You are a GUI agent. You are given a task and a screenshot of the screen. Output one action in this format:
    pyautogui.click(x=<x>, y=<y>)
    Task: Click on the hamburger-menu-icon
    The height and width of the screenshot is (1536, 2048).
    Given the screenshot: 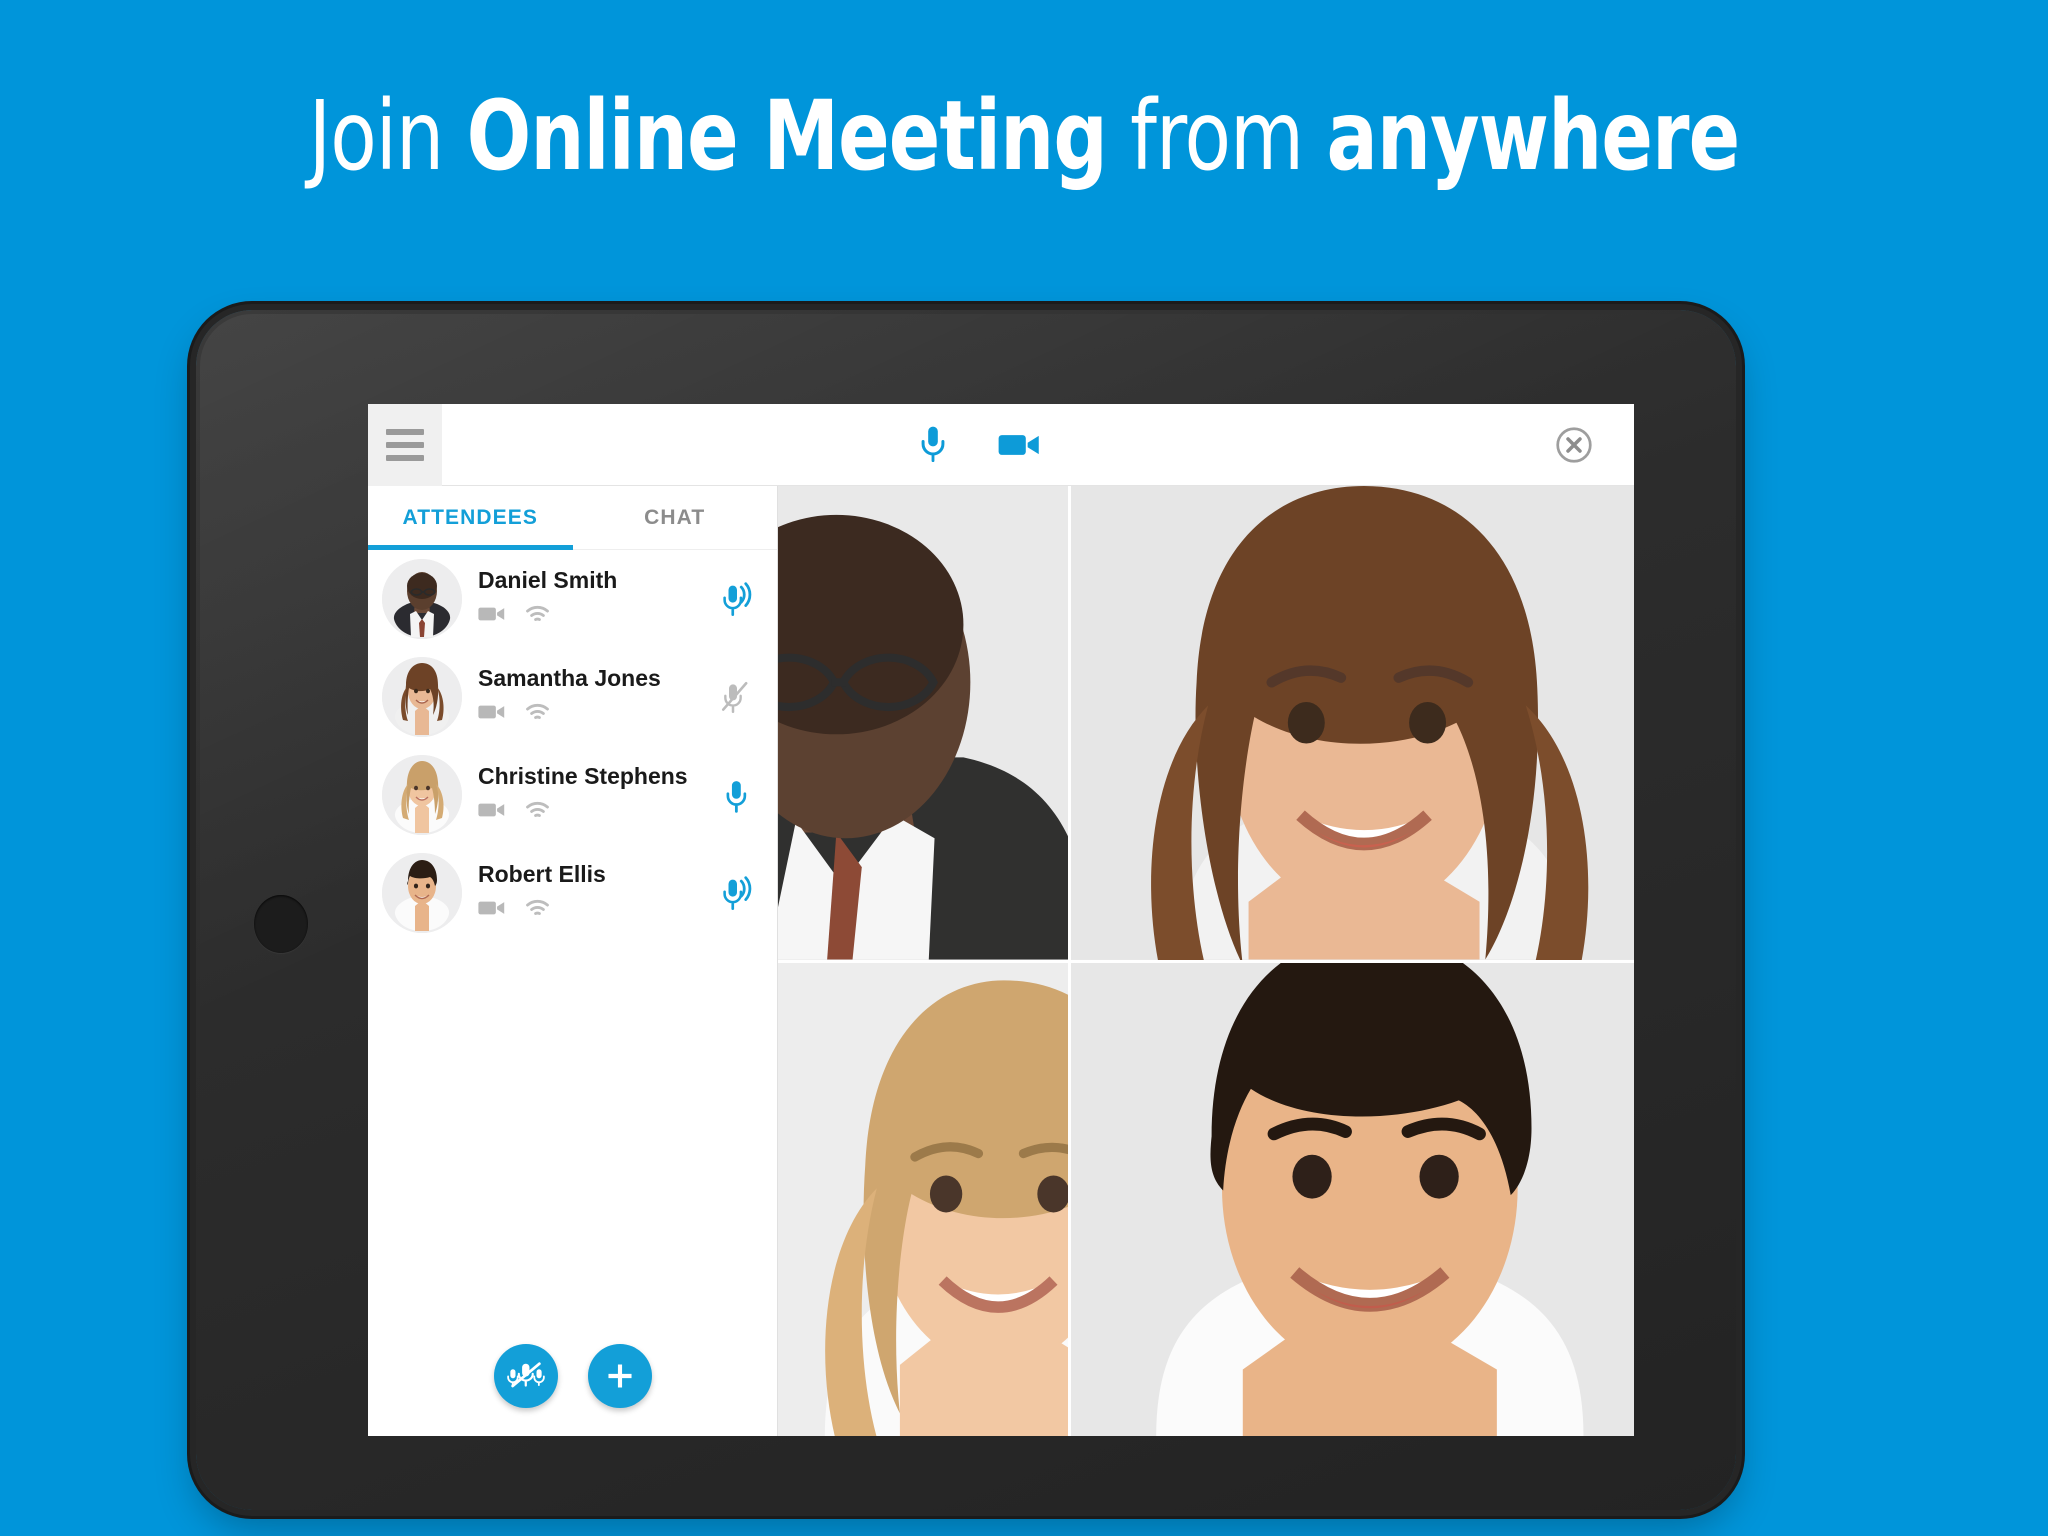 What is the action you would take?
    pyautogui.click(x=405, y=445)
    